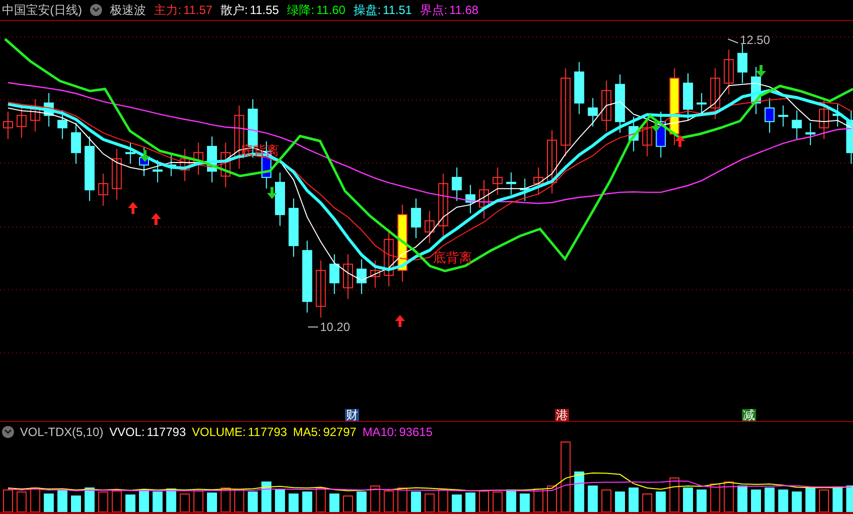 This screenshot has width=853, height=514. Describe the element at coordinates (352, 415) in the screenshot. I see `event-marker: 财` at that location.